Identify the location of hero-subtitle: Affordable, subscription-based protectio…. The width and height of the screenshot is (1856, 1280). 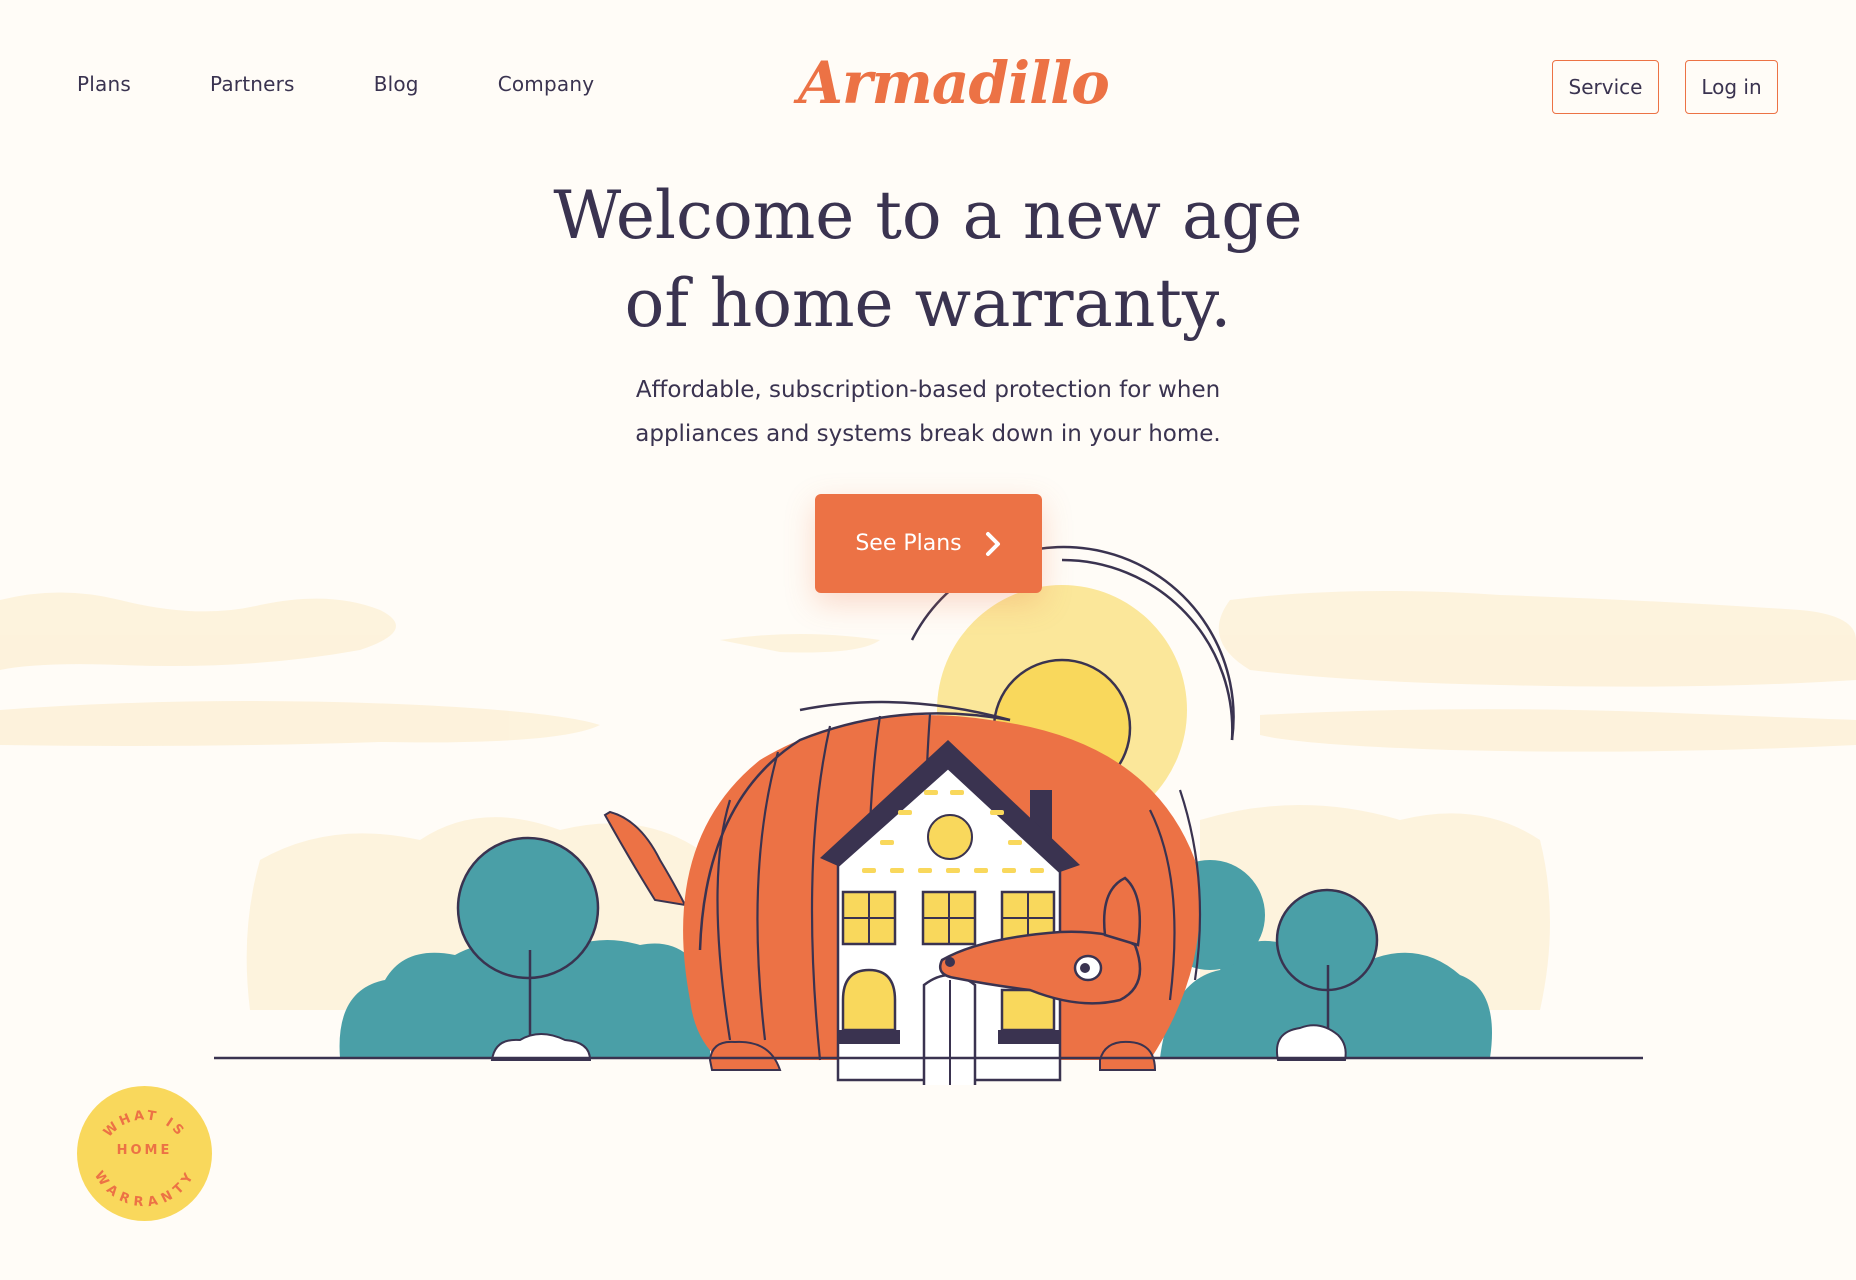
(928, 412).